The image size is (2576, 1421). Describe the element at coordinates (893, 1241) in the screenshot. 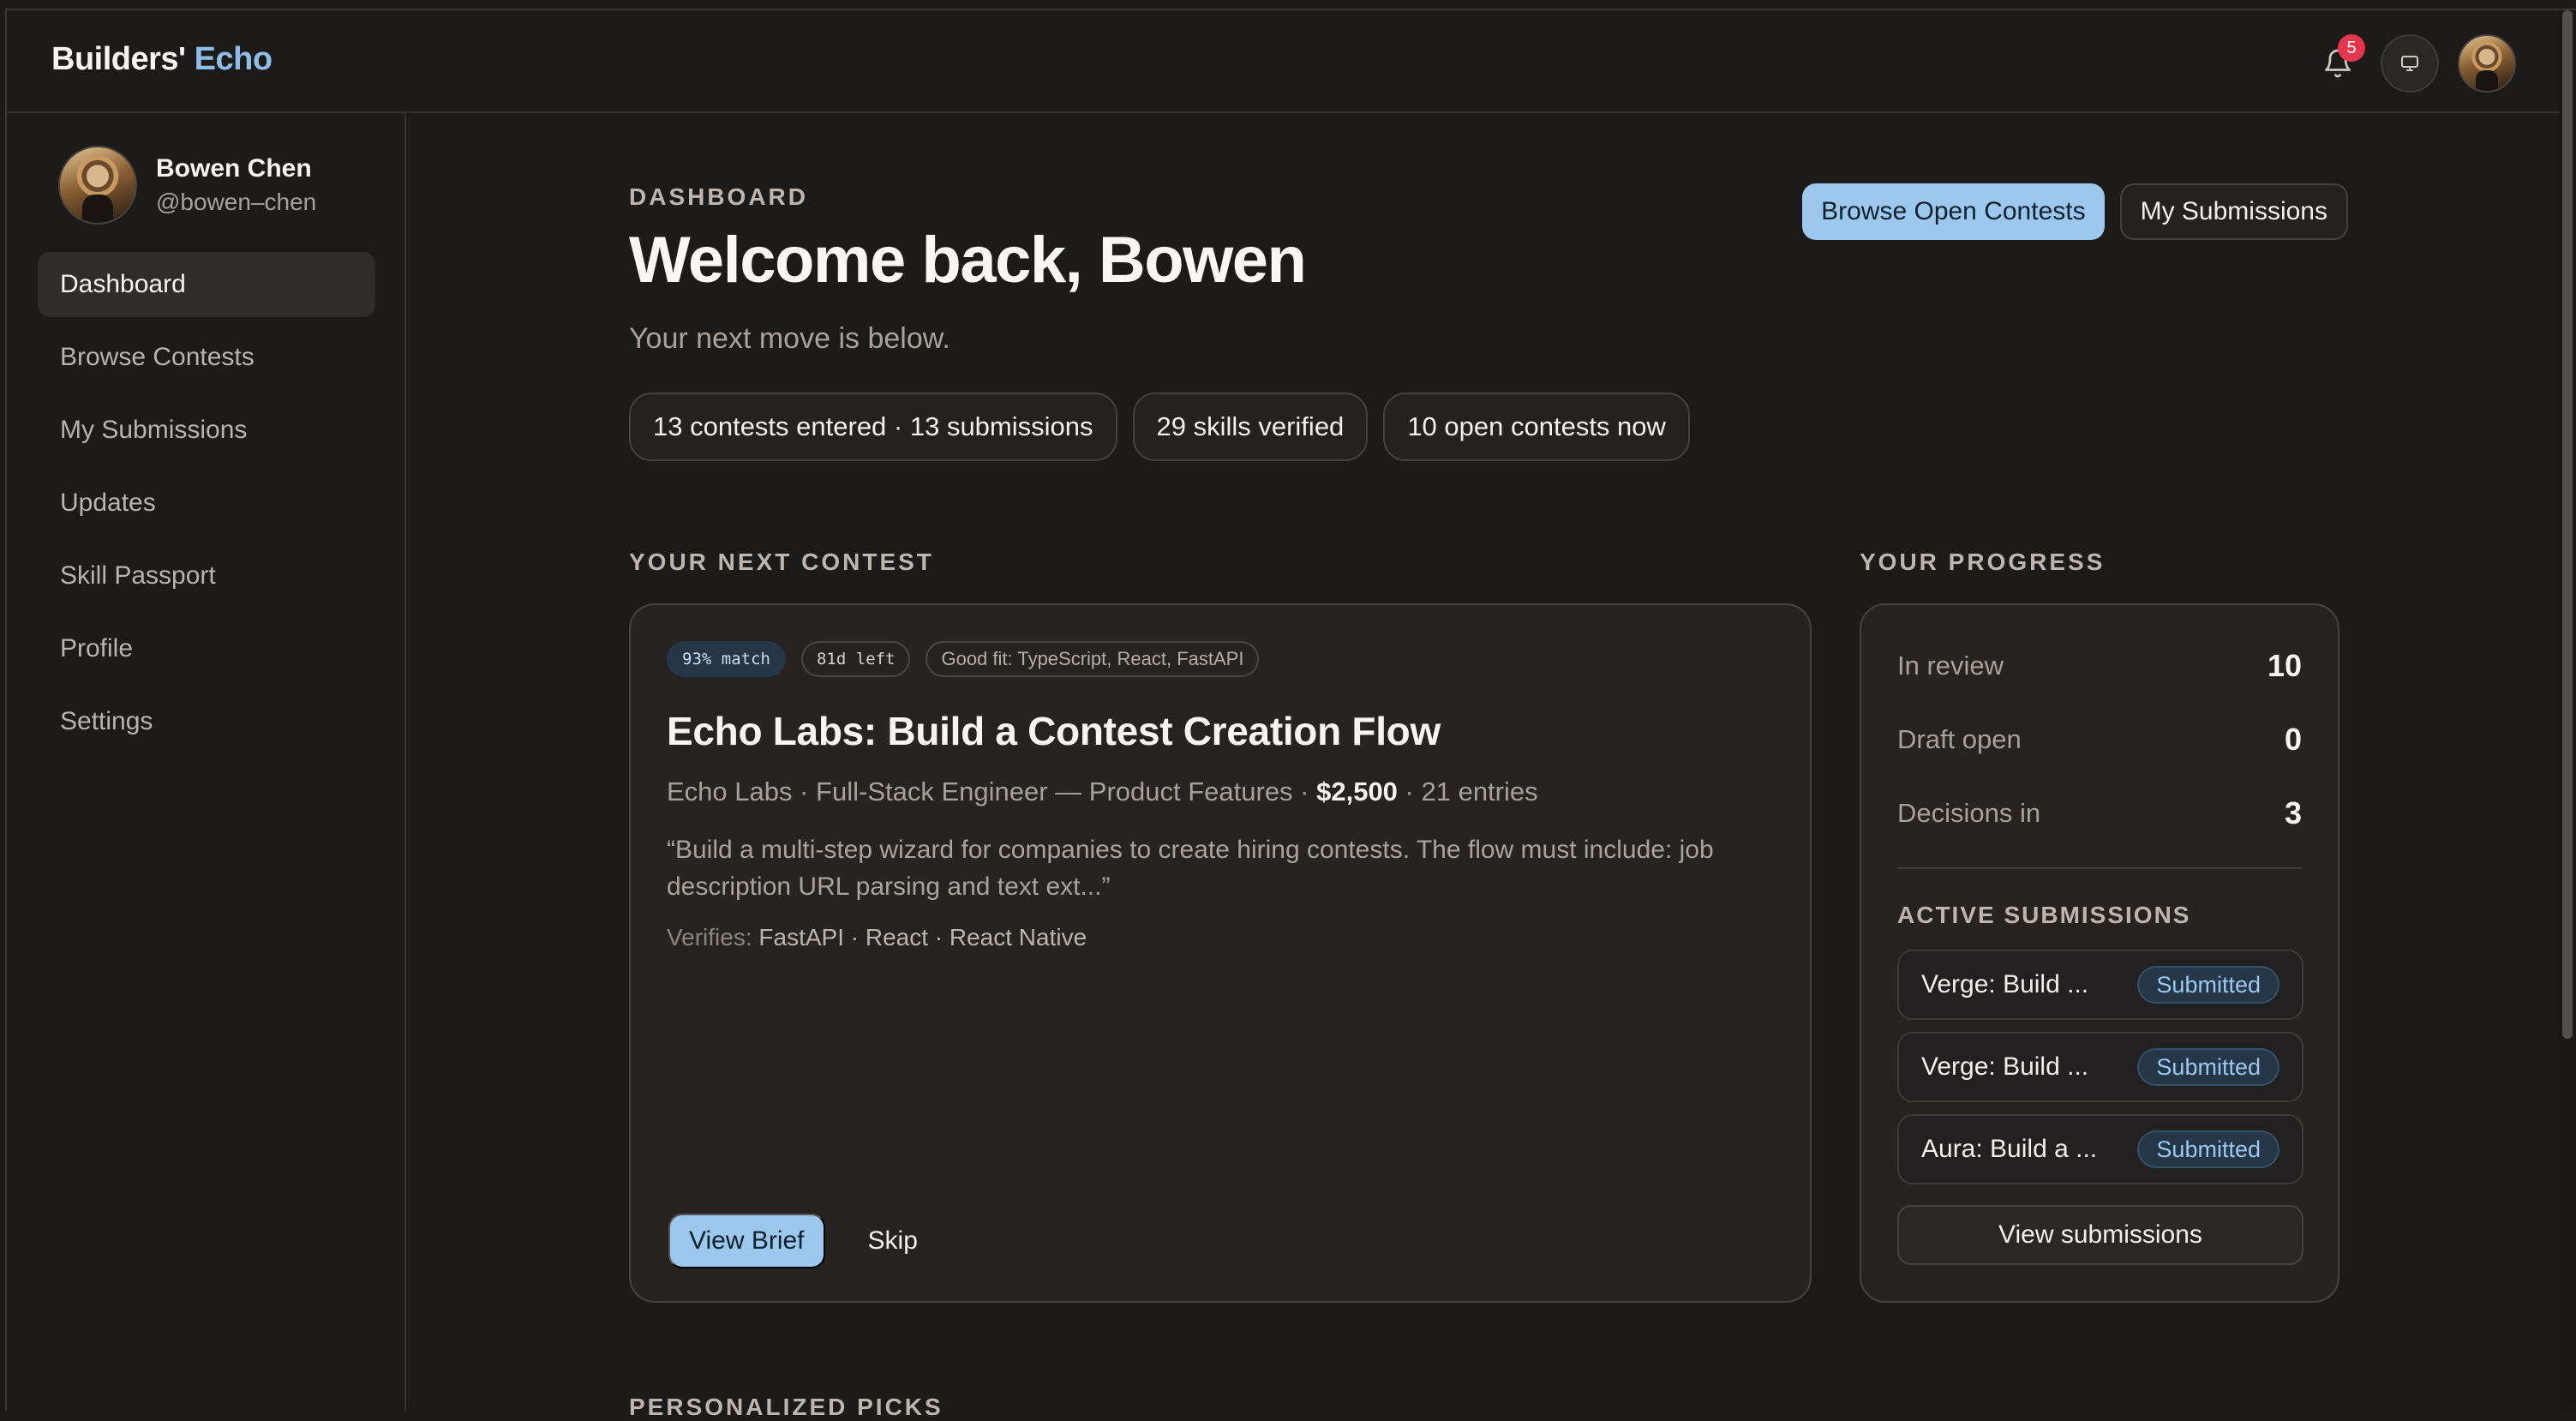

I see `skip-button: Skip` at that location.